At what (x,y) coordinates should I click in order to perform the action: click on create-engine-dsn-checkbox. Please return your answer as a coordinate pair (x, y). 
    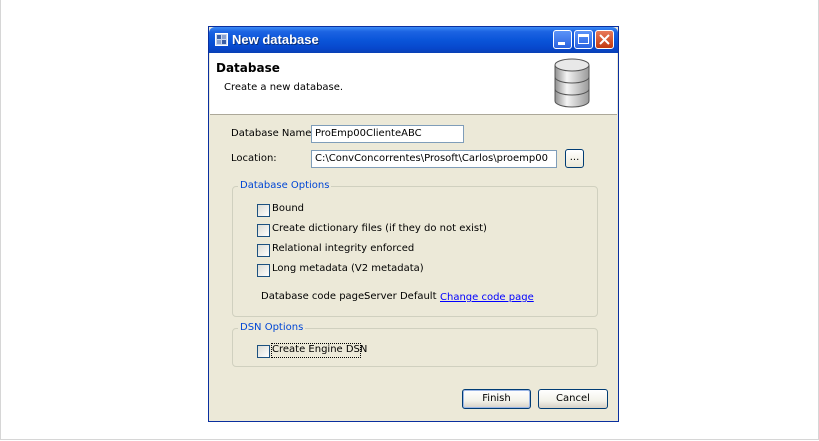
    Looking at the image, I should click on (263, 351).